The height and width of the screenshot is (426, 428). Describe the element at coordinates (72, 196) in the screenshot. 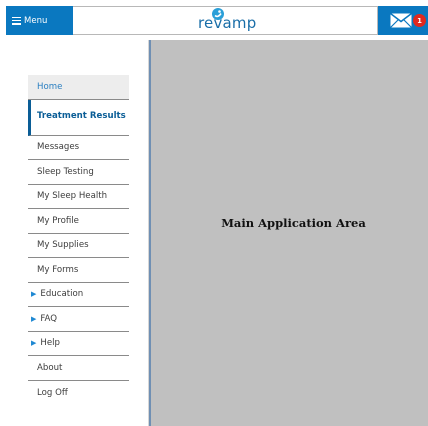

I see `sidebar-item-label: My Sleep Health` at that location.